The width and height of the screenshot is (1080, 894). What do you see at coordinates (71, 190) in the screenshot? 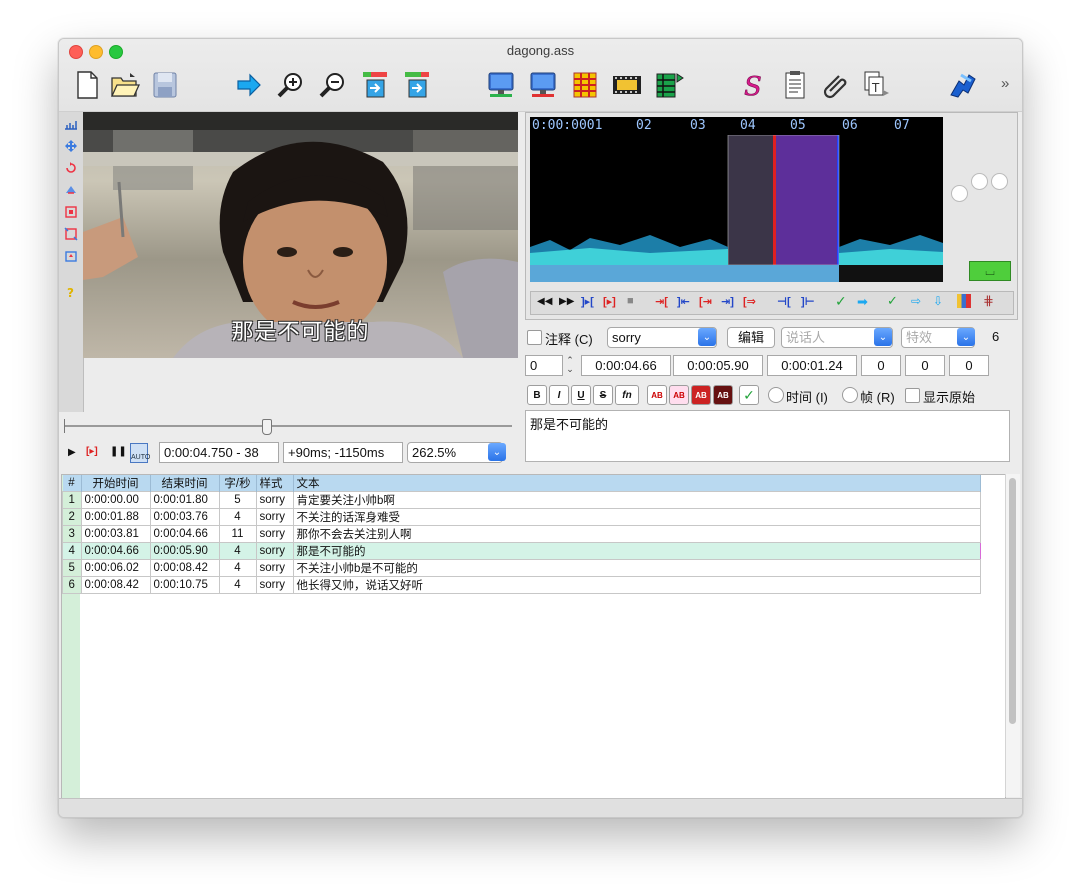
I see `tool-rotate-xy` at bounding box center [71, 190].